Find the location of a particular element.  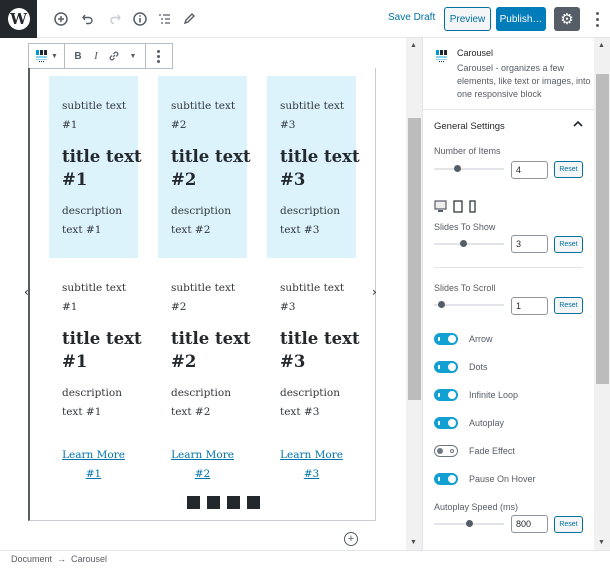

more-dot-icon is located at coordinates (597, 19).